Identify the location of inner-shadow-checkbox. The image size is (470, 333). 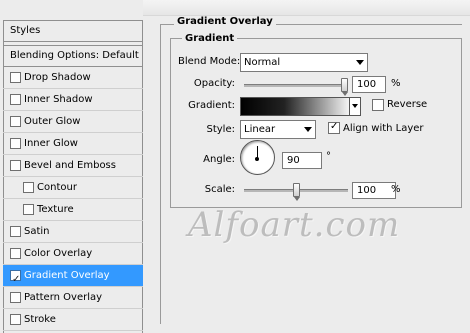
(15, 99).